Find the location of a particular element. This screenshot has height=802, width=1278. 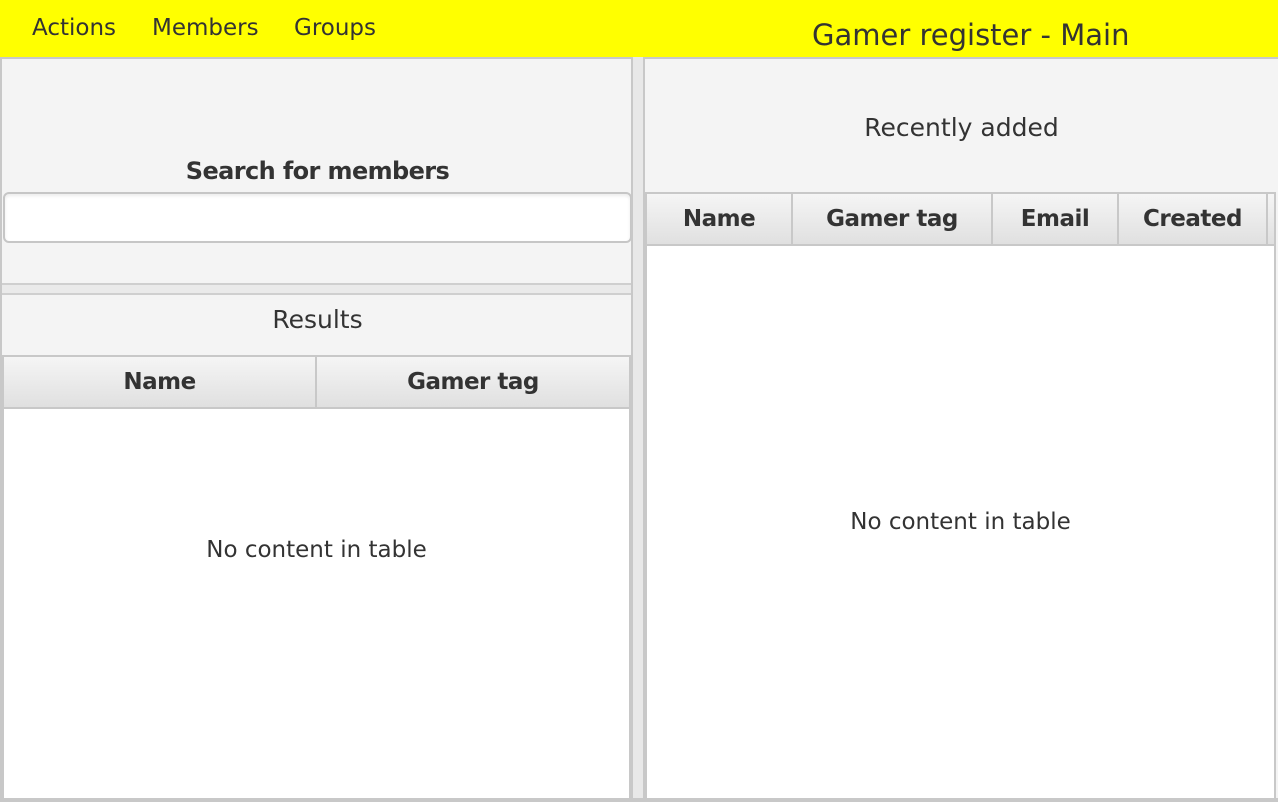

search-input is located at coordinates (317, 217).